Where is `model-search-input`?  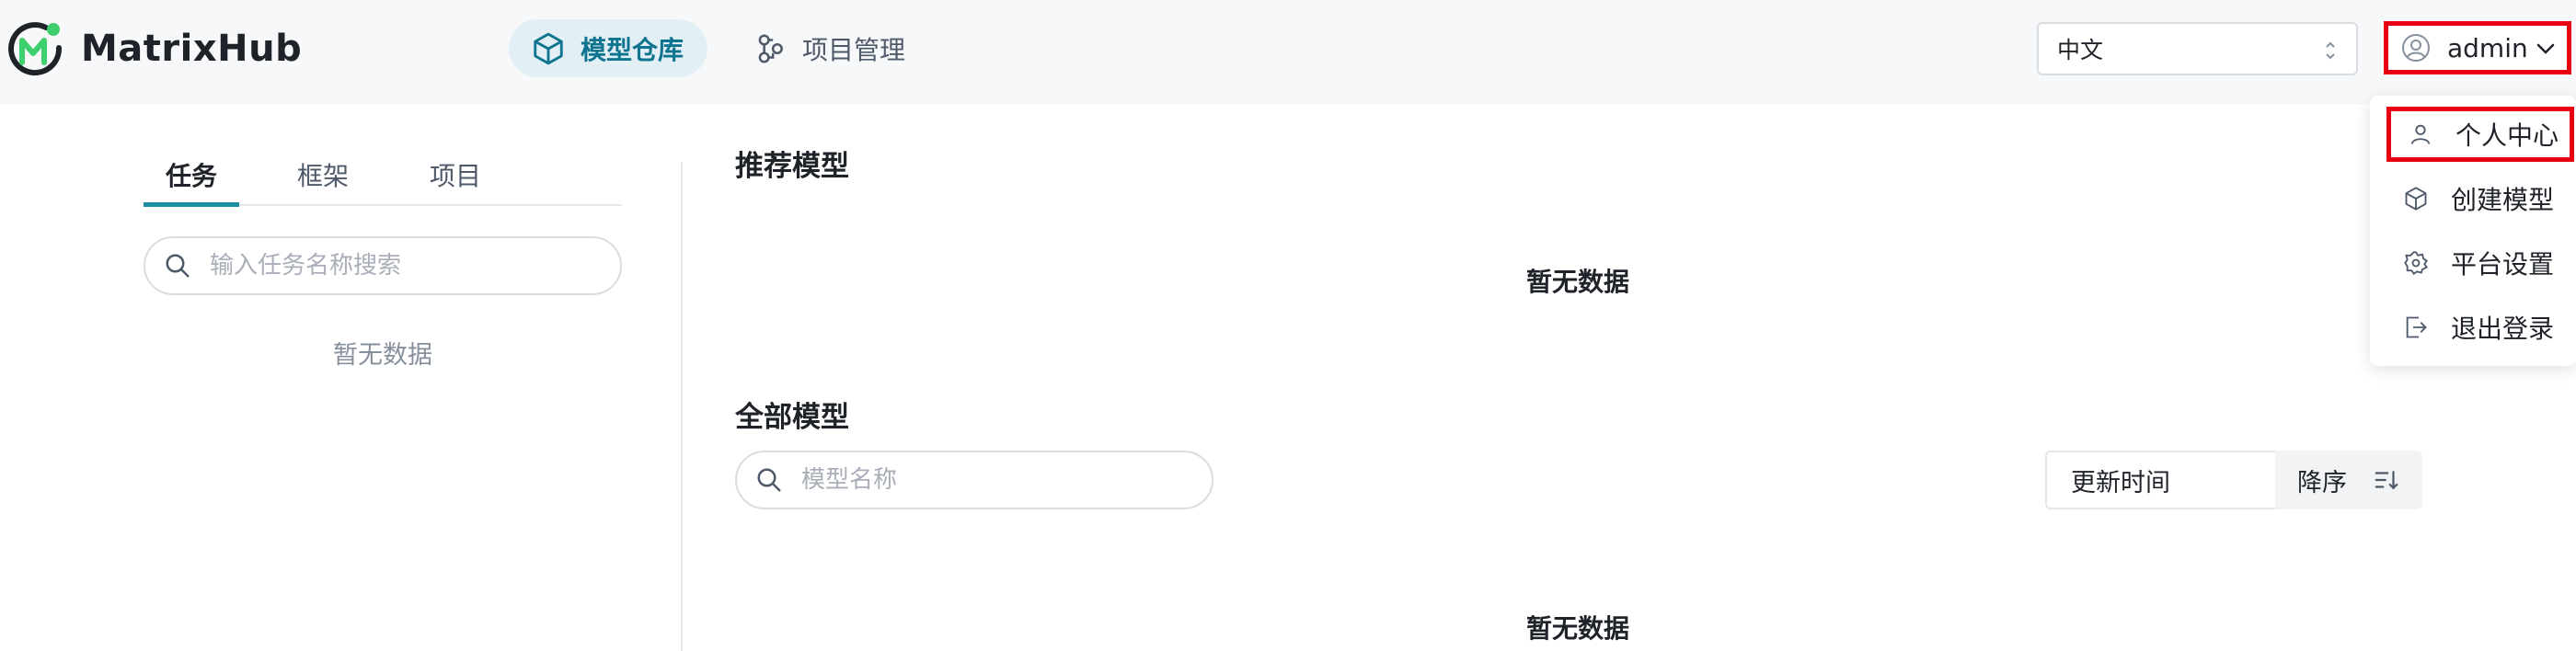
model-search-input is located at coordinates (985, 480).